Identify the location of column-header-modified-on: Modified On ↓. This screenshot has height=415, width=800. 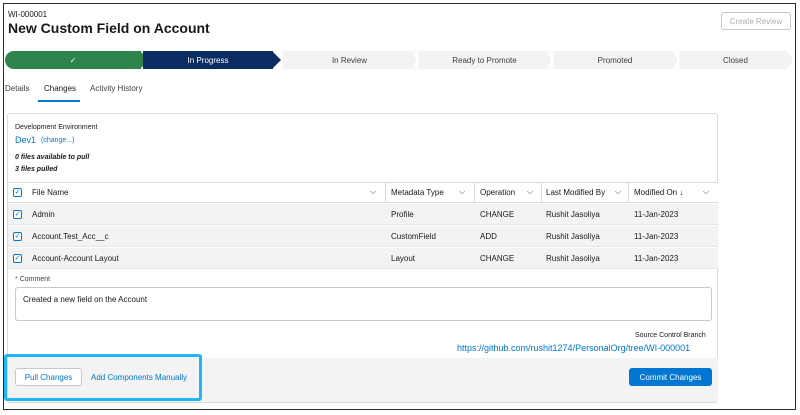
(658, 192).